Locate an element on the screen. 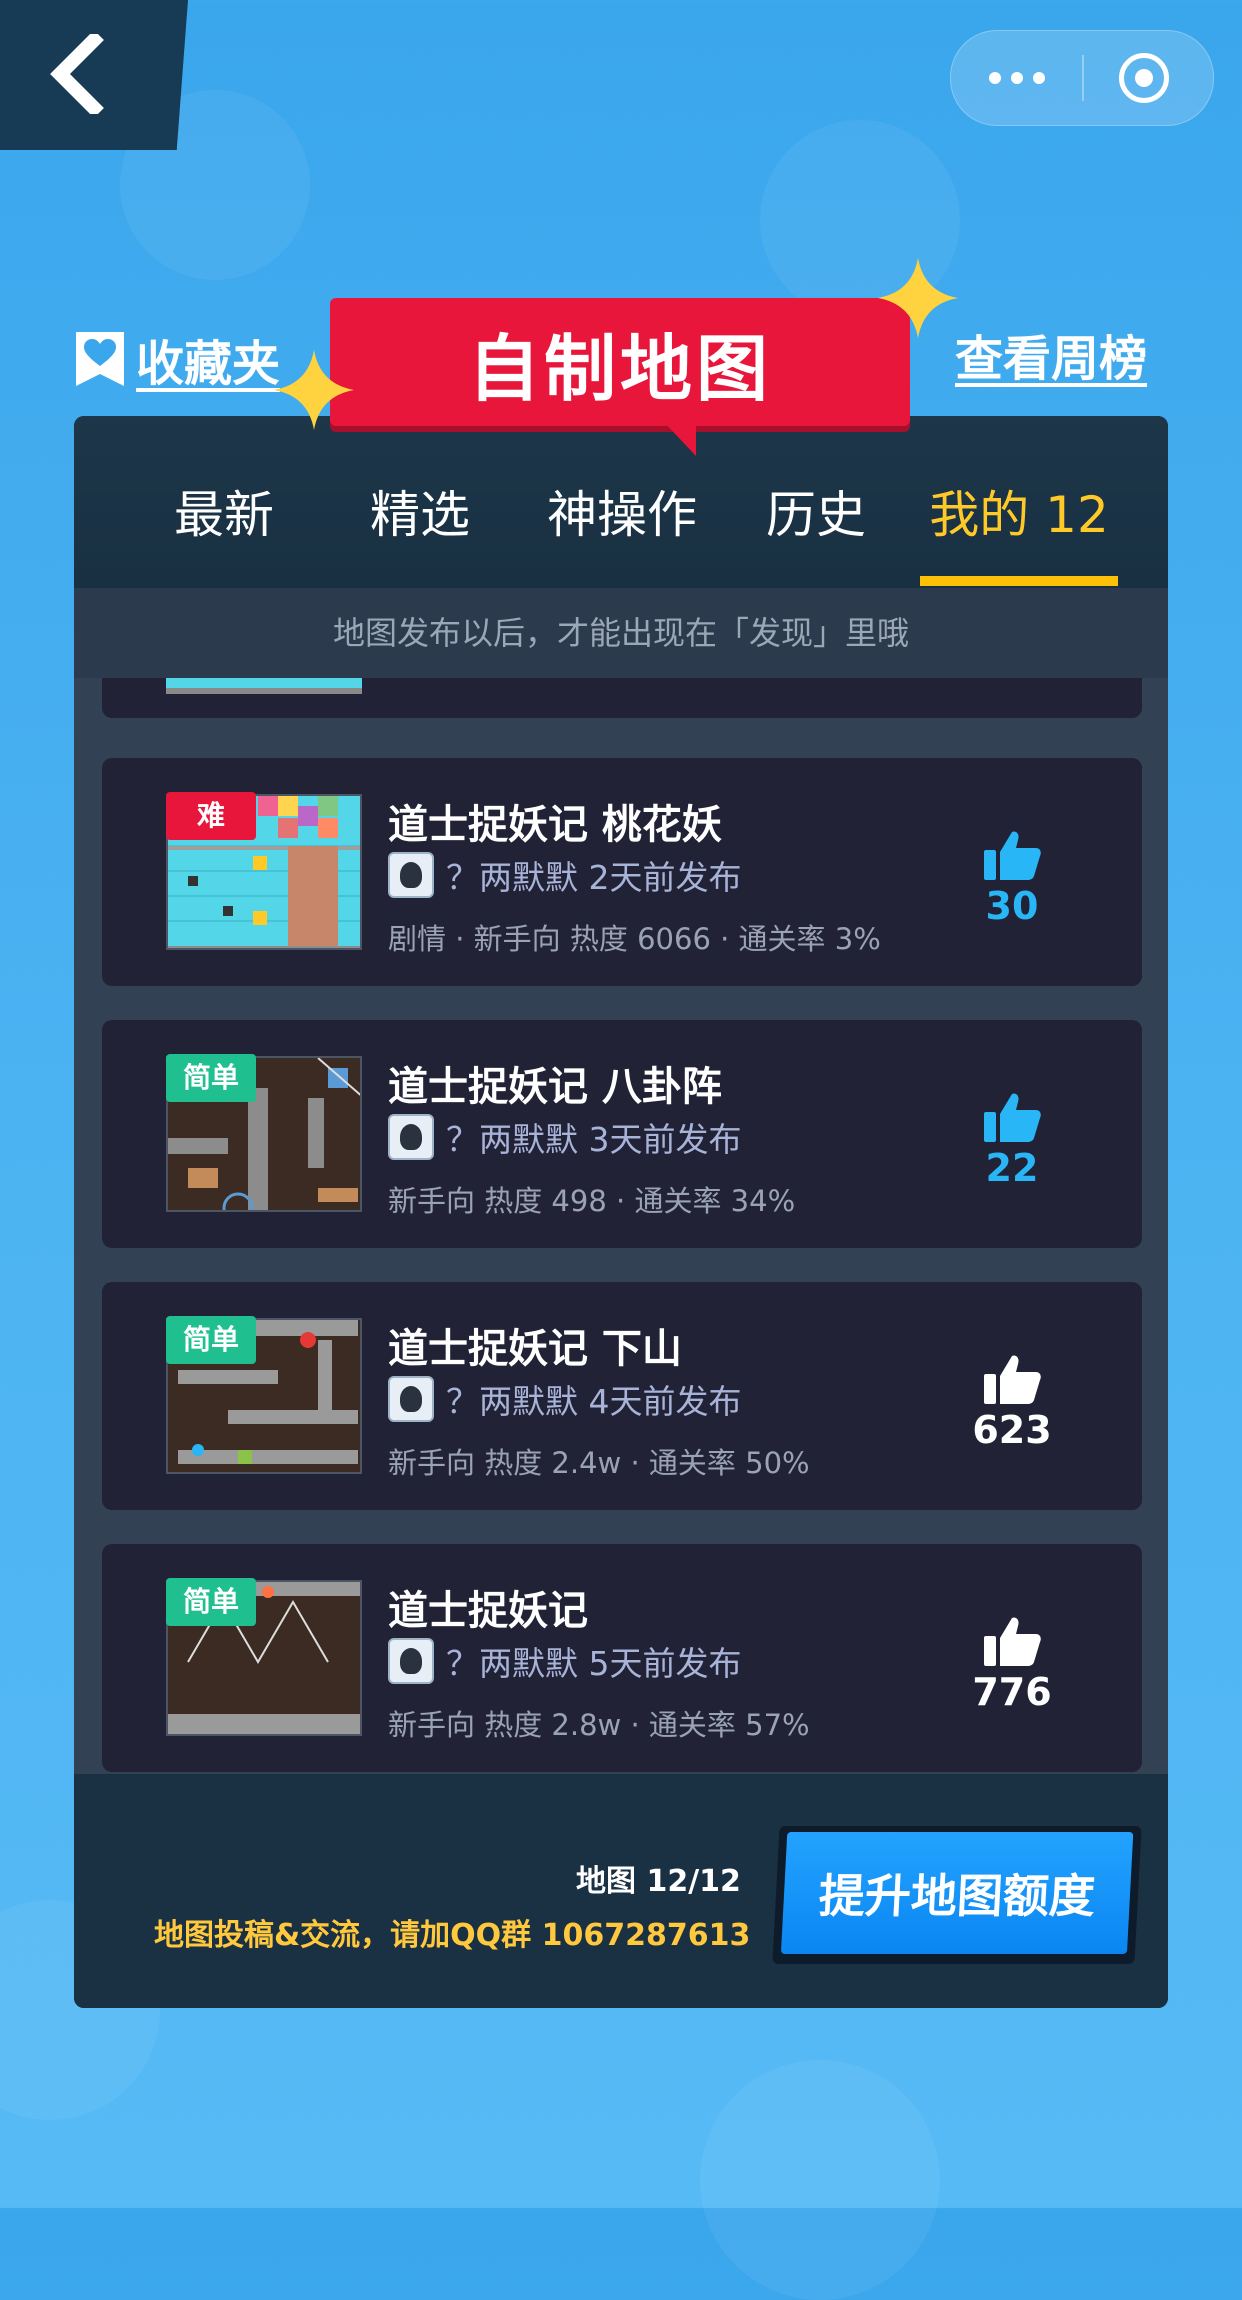  like-button: 30 is located at coordinates (1012, 878).